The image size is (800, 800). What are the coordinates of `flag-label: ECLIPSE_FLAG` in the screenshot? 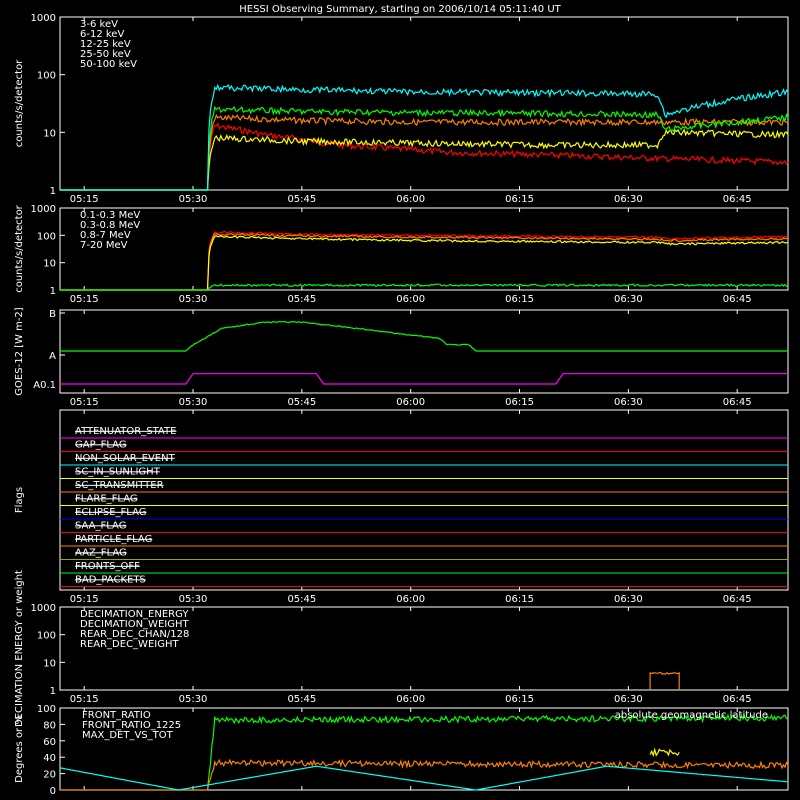 It's located at (110, 512).